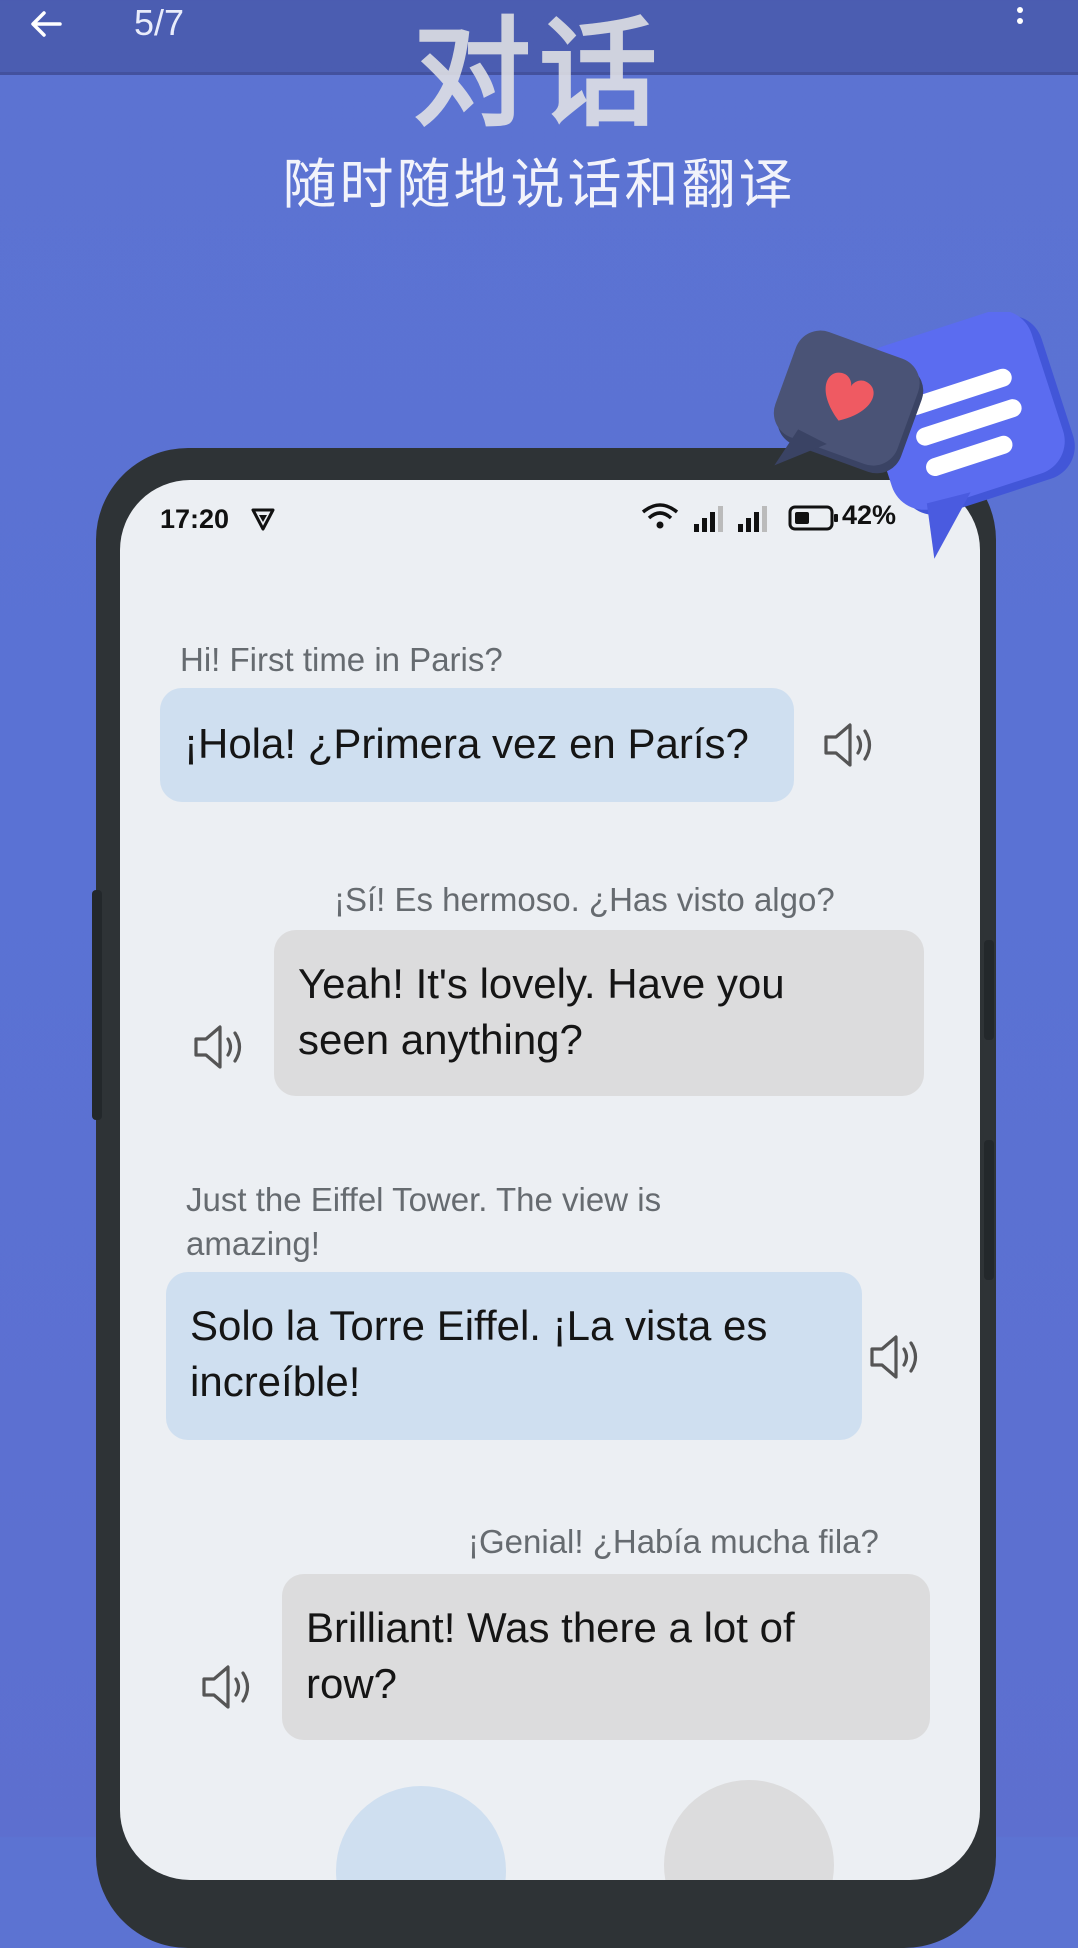 The height and width of the screenshot is (1948, 1078). What do you see at coordinates (541, 983) in the screenshot?
I see `translation-line: Yeah! It's lovely. Have you` at bounding box center [541, 983].